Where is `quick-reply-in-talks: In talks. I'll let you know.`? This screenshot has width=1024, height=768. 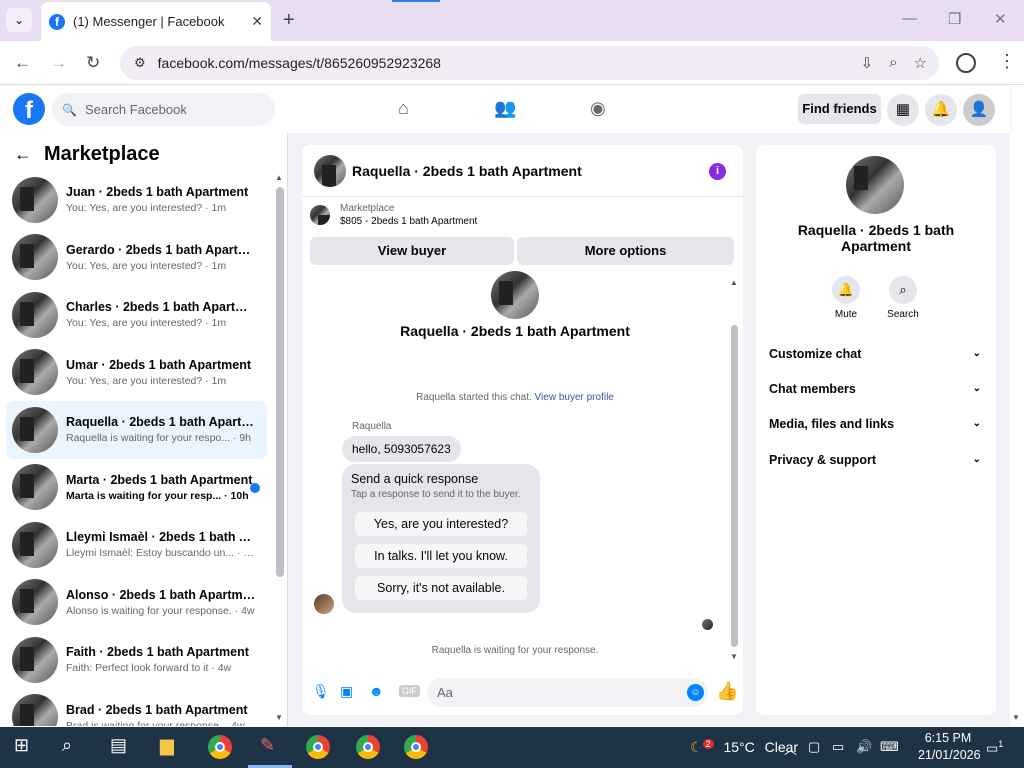
quick-reply-in-talks: In talks. I'll let you know. is located at coordinates (441, 556).